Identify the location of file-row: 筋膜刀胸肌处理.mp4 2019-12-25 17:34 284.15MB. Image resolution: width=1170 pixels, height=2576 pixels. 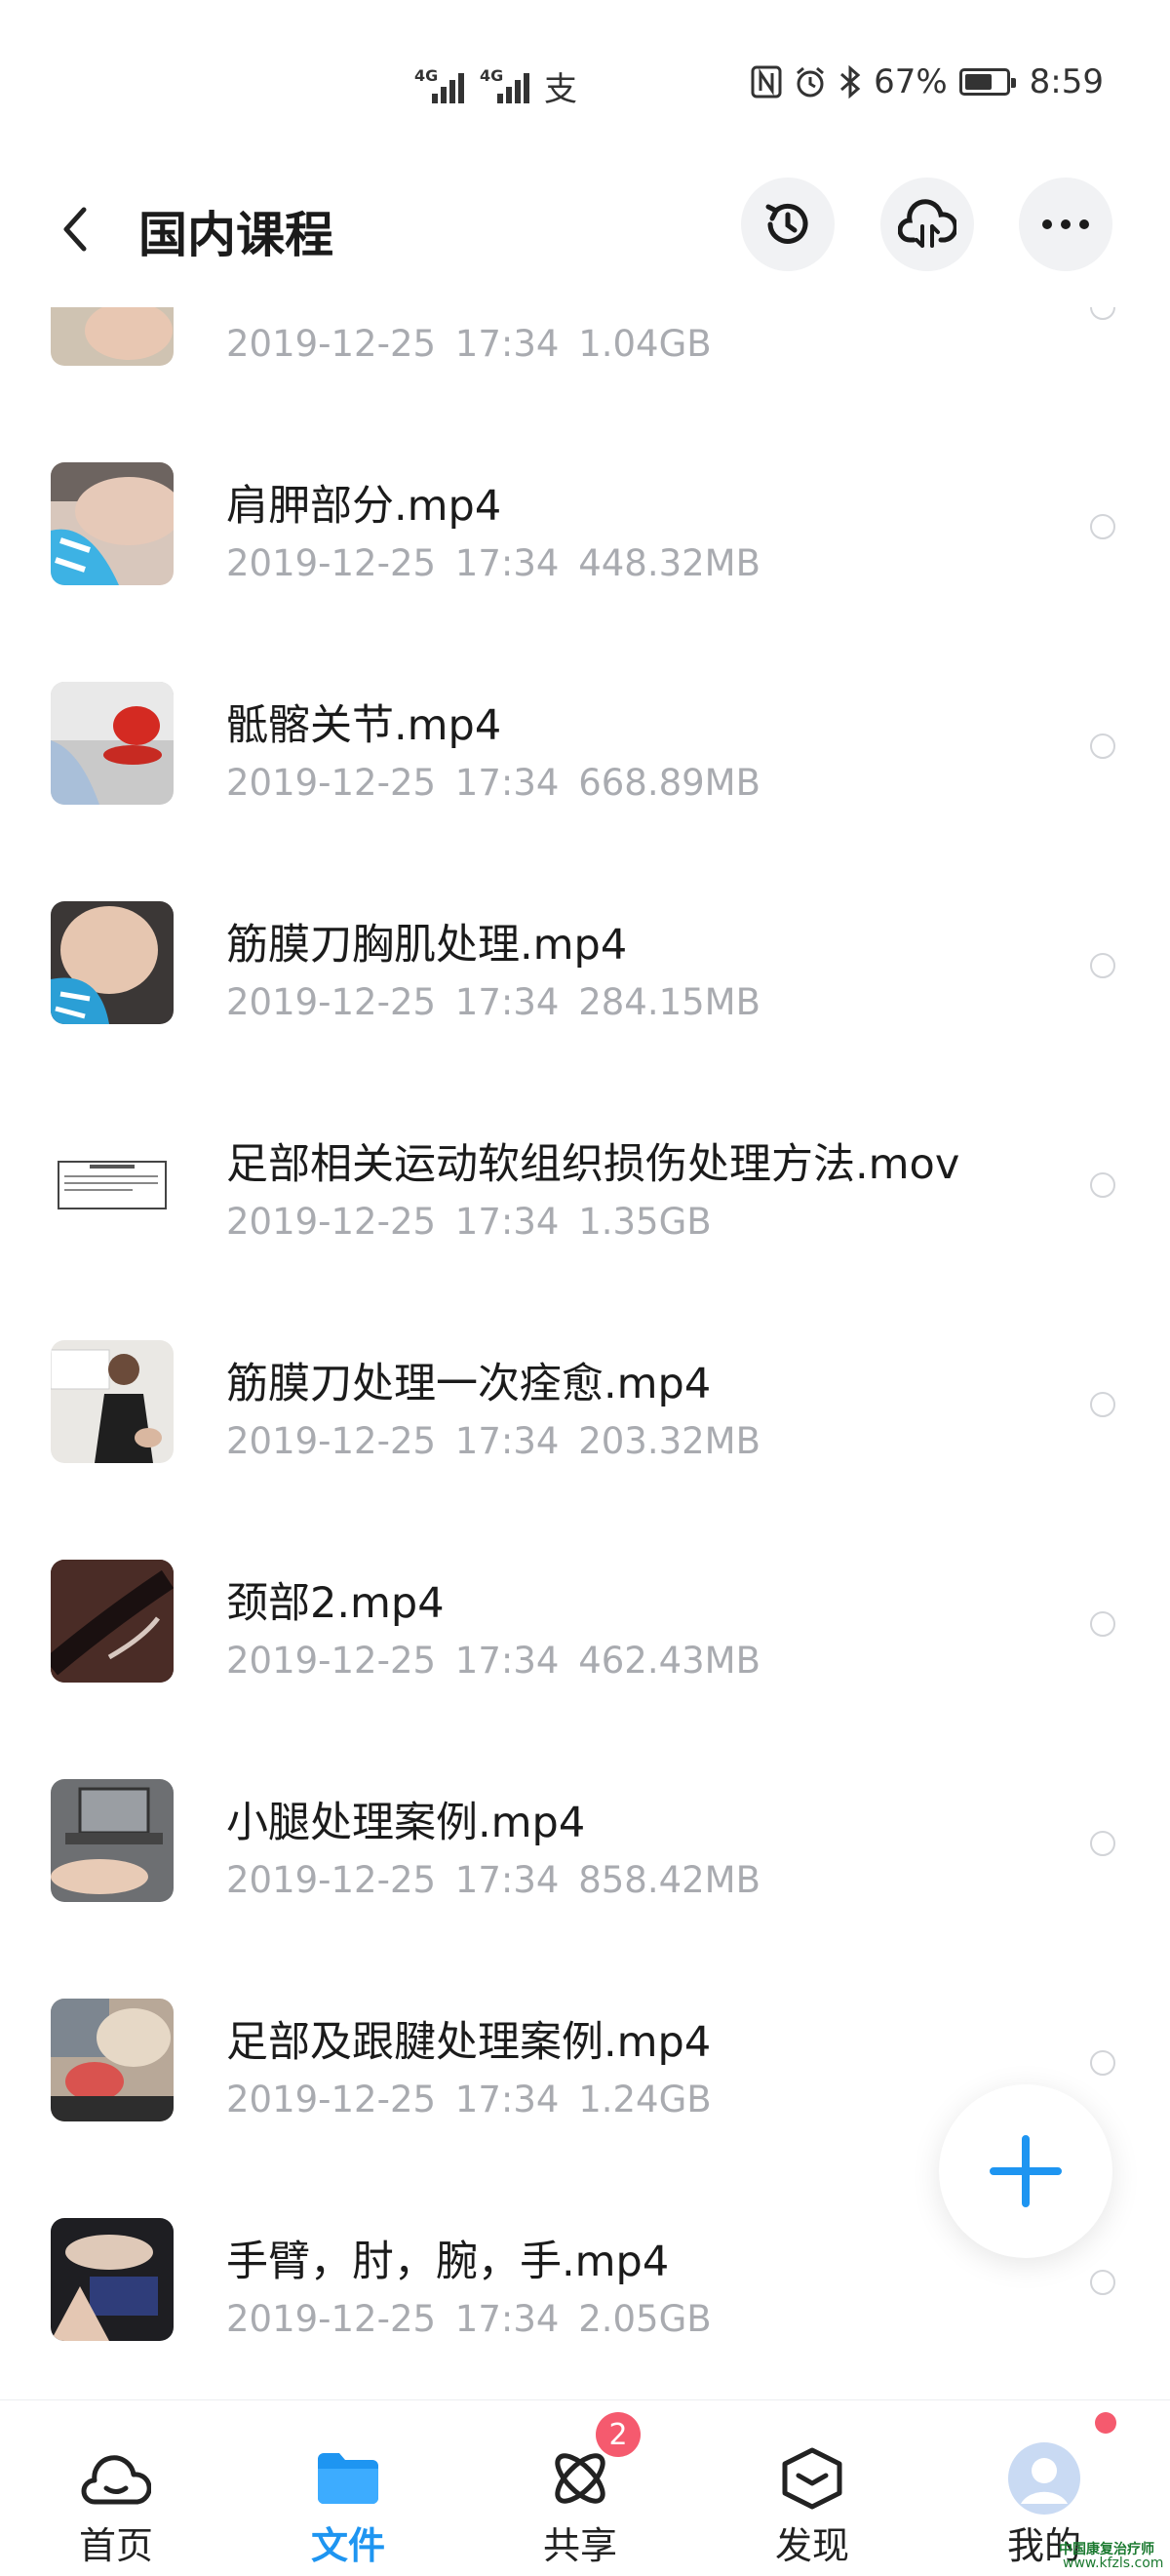
(585, 950).